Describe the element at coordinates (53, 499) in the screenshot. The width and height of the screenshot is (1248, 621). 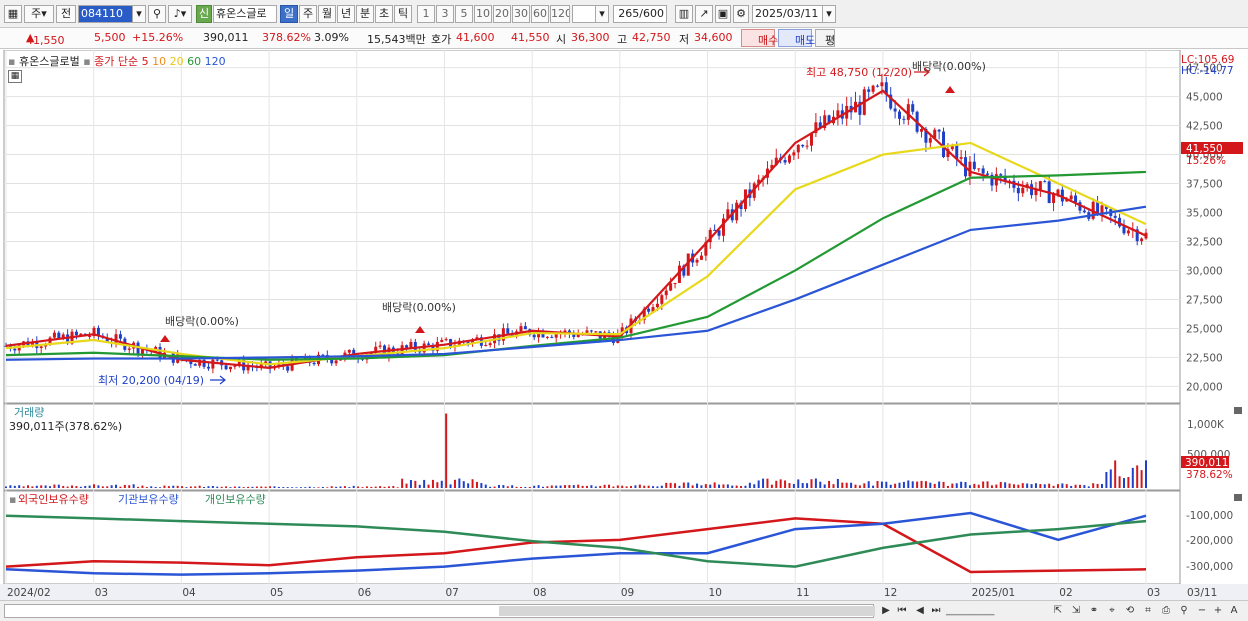
I see `flow-legend-foreign: 외국인보유수량` at that location.